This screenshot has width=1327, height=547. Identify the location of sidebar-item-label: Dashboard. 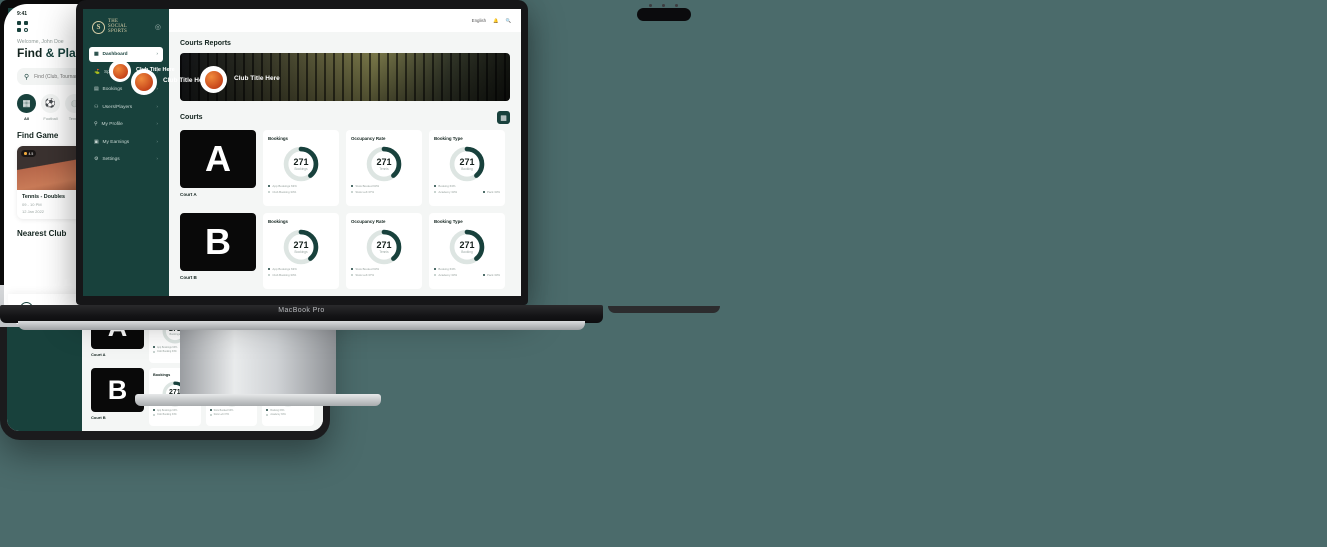
(115, 55).